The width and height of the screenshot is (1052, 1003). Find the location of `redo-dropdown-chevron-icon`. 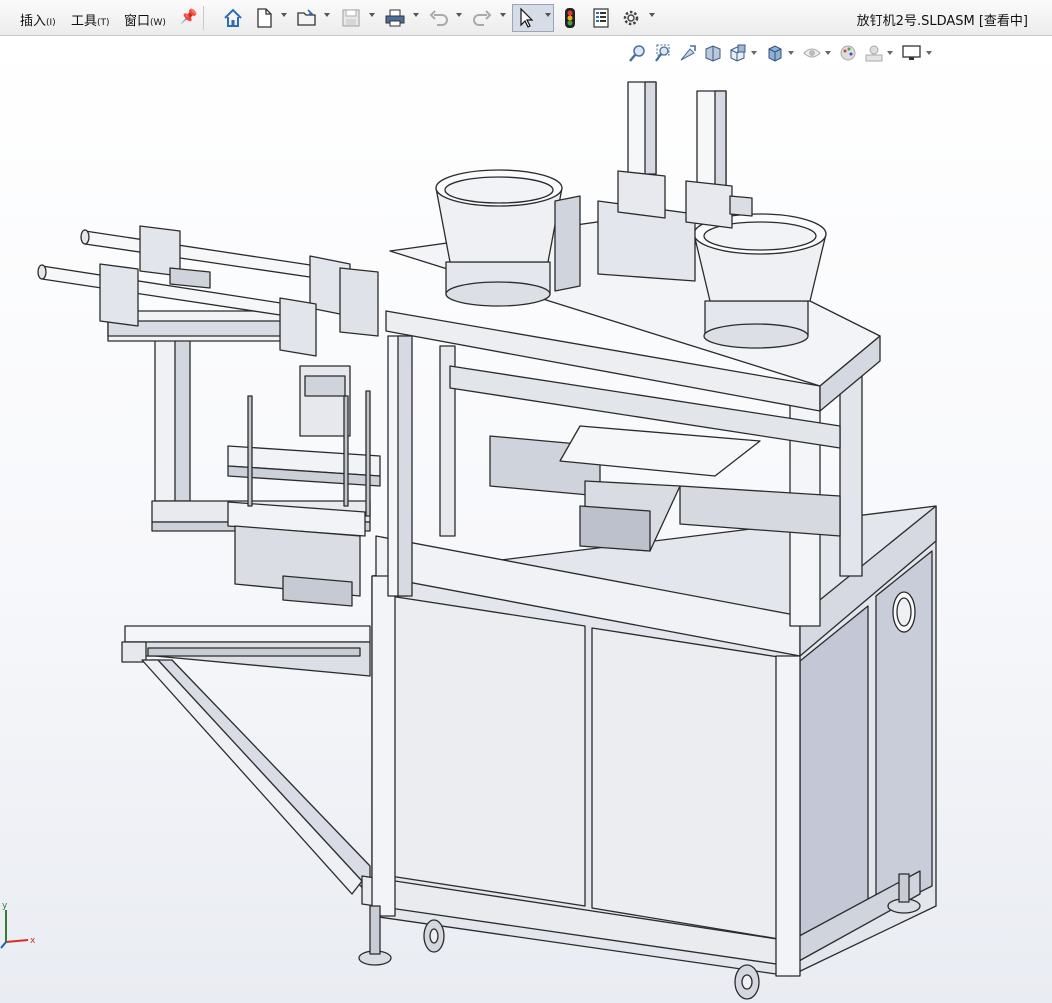

redo-dropdown-chevron-icon is located at coordinates (503, 15).